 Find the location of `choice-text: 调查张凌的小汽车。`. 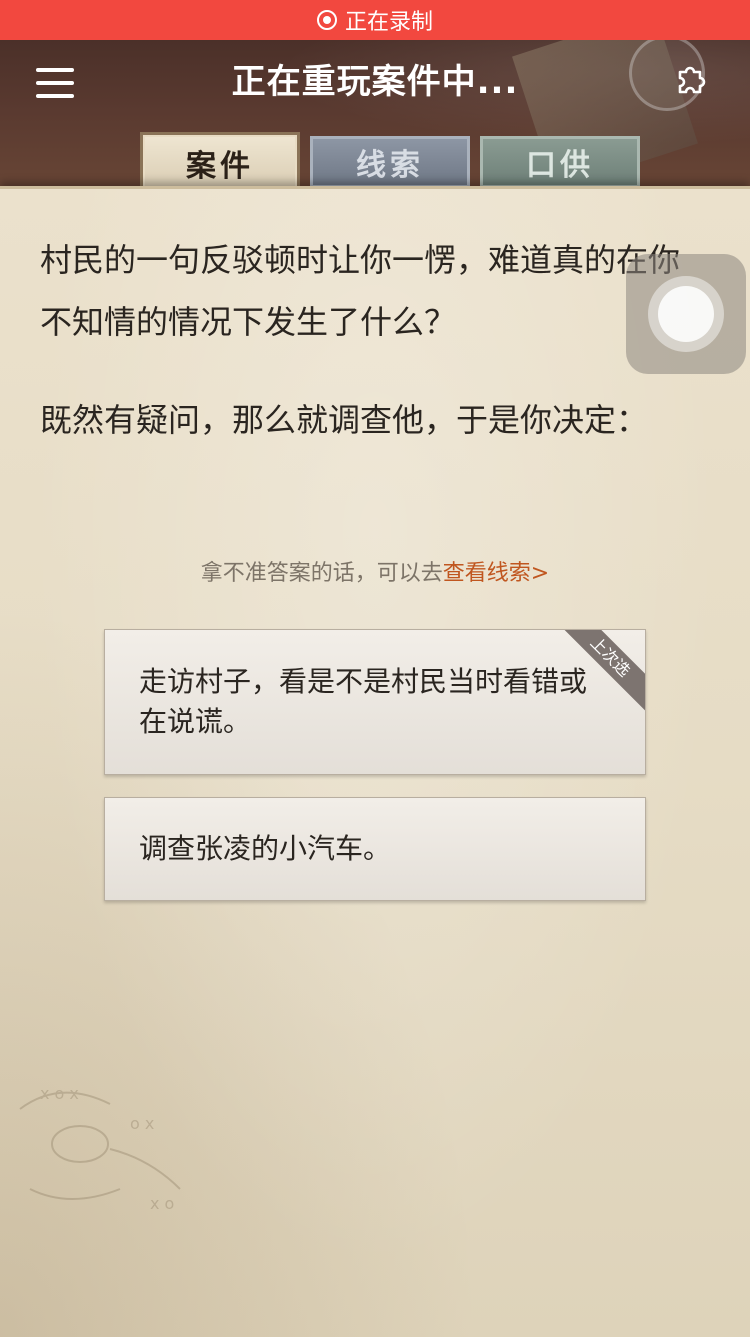

choice-text: 调查张凌的小汽车。 is located at coordinates (265, 848).